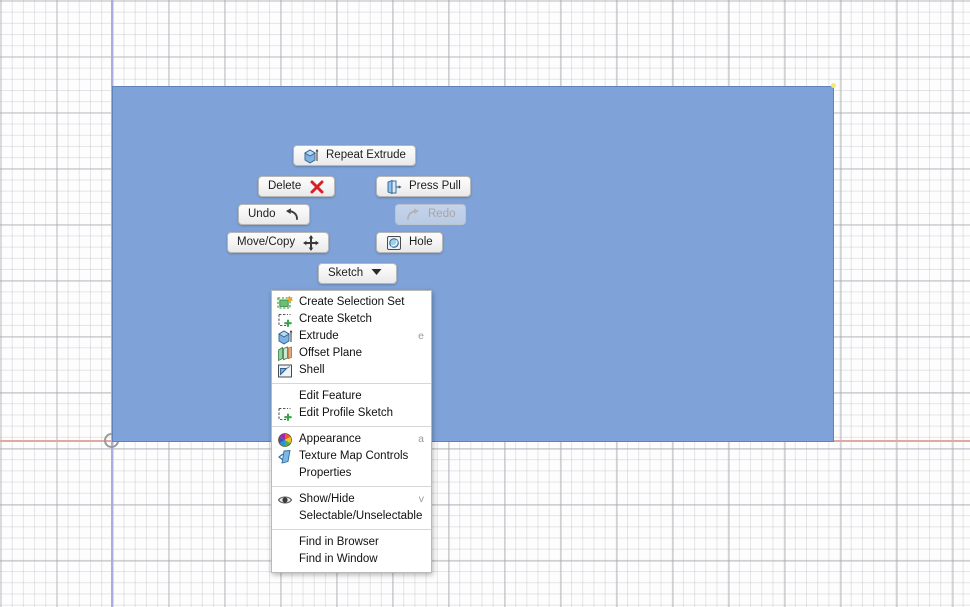 The height and width of the screenshot is (607, 970). I want to click on menu-item-edit-profile-sketch: Edit Profile Sketch, so click(351, 413).